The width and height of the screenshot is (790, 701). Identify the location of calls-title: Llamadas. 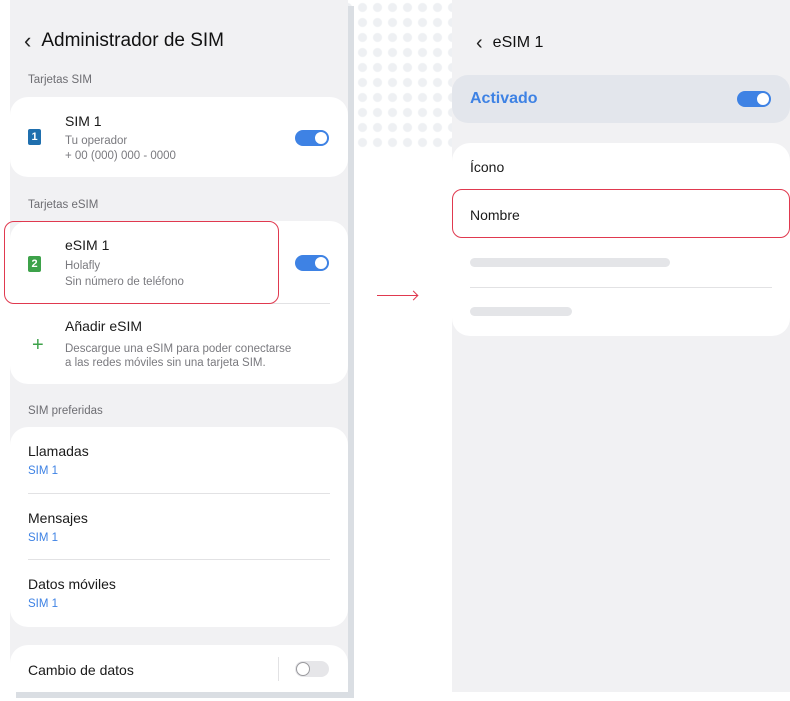
(58, 451).